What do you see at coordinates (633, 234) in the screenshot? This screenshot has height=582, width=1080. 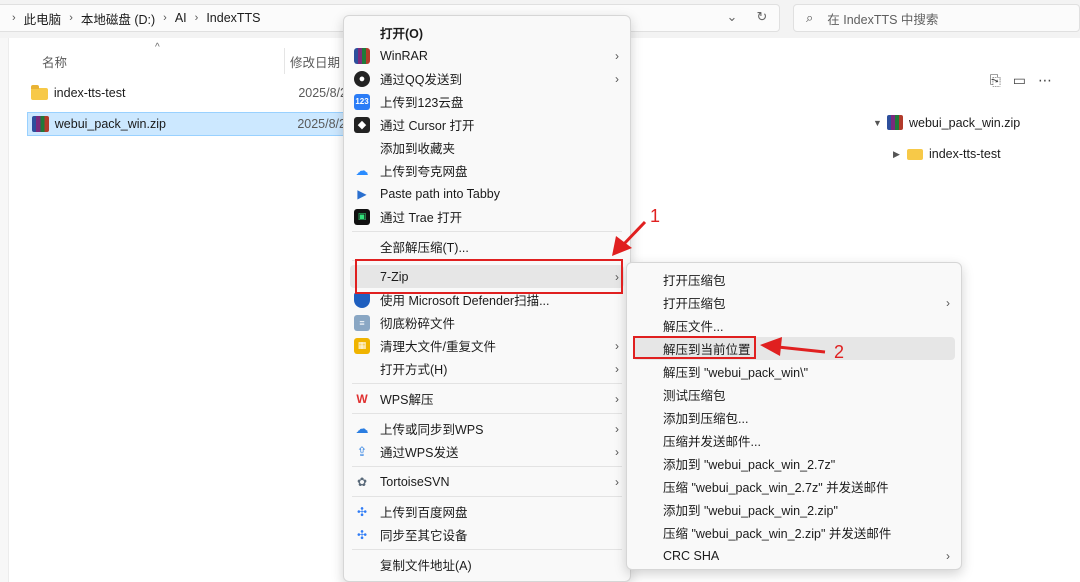 I see `annotation-arrow-1-shaft` at bounding box center [633, 234].